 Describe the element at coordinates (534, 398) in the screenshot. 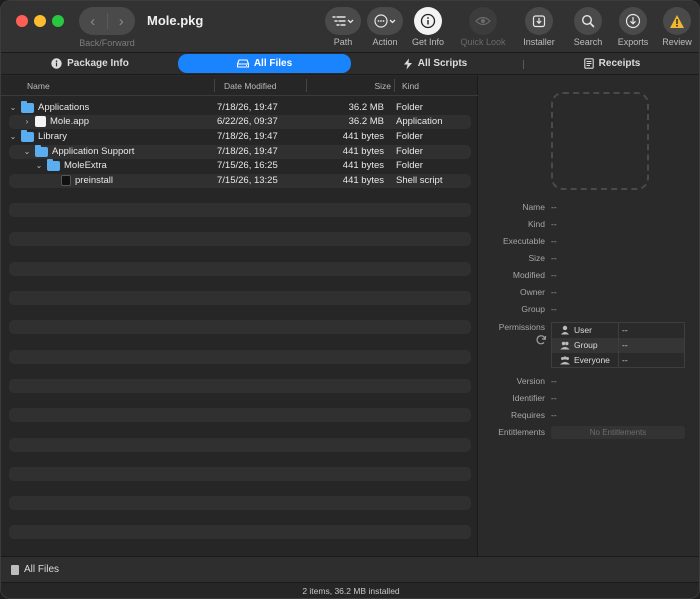

I see `info-identifier-row: Identifier --` at that location.